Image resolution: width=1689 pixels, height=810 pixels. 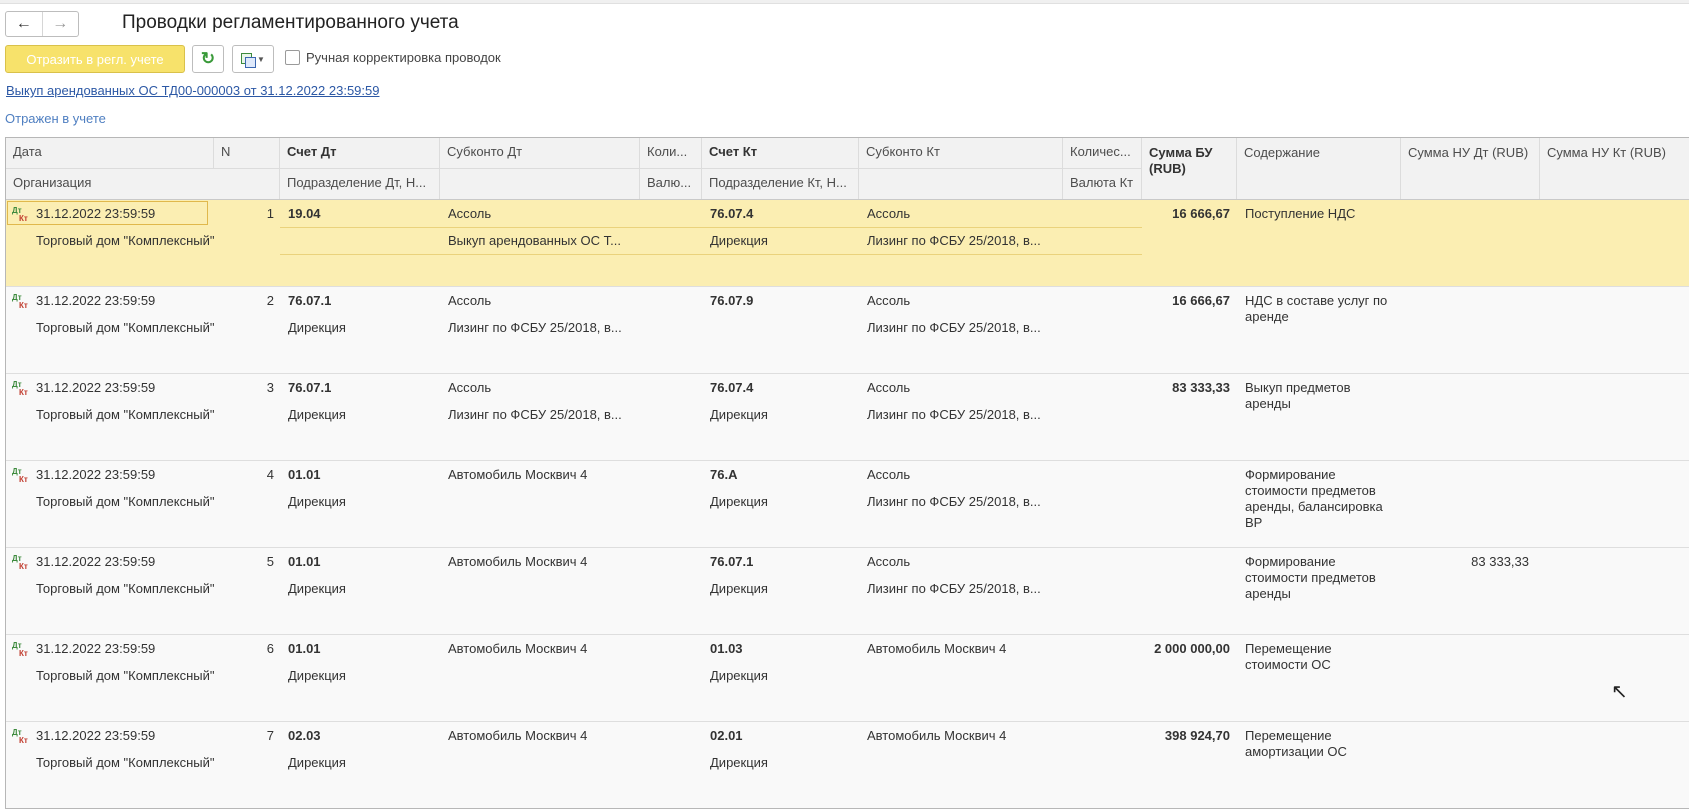 What do you see at coordinates (1316, 308) in the screenshot?
I see `row-content: НДС в составе услуг по аренде` at bounding box center [1316, 308].